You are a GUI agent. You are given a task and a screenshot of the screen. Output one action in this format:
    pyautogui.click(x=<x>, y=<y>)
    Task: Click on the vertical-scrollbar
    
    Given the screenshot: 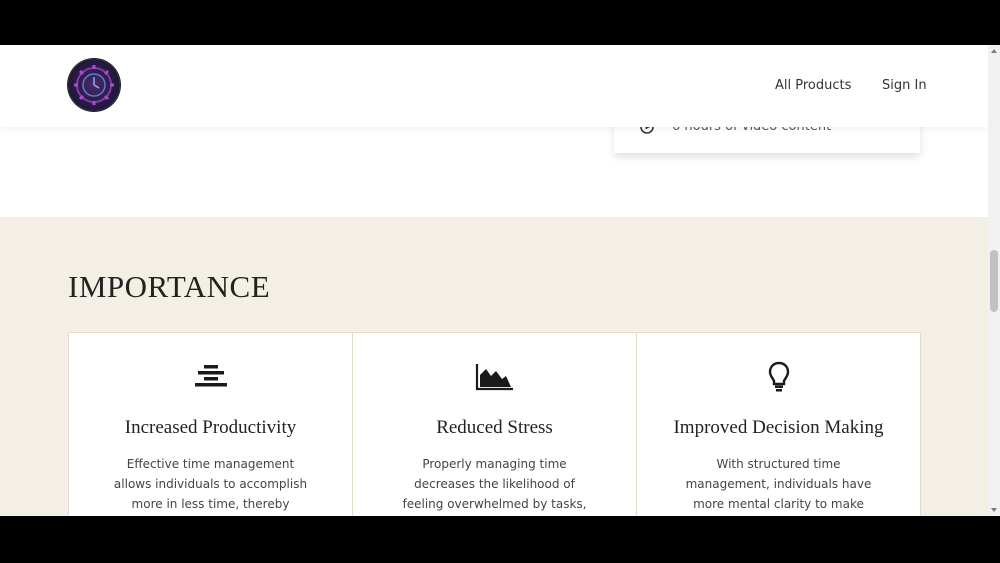 What is the action you would take?
    pyautogui.click(x=994, y=280)
    